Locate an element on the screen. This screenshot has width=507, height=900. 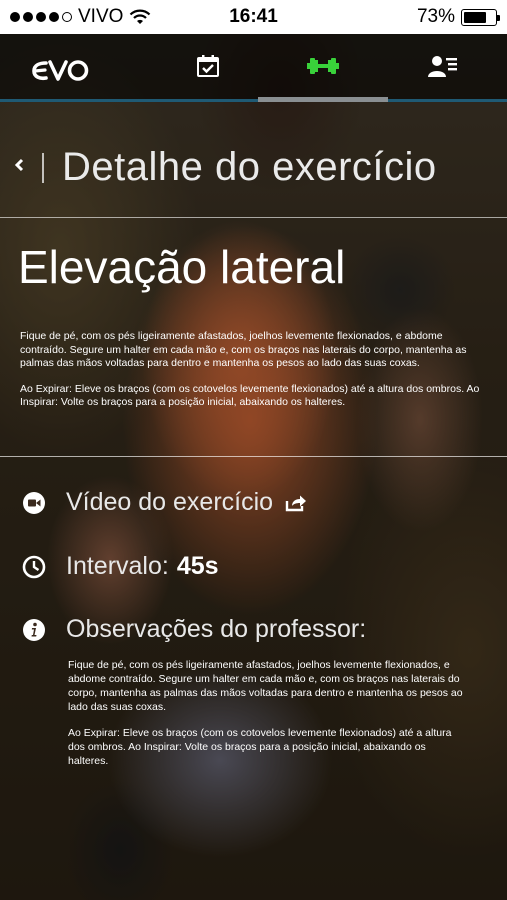
wifi-icon is located at coordinates (140, 17).